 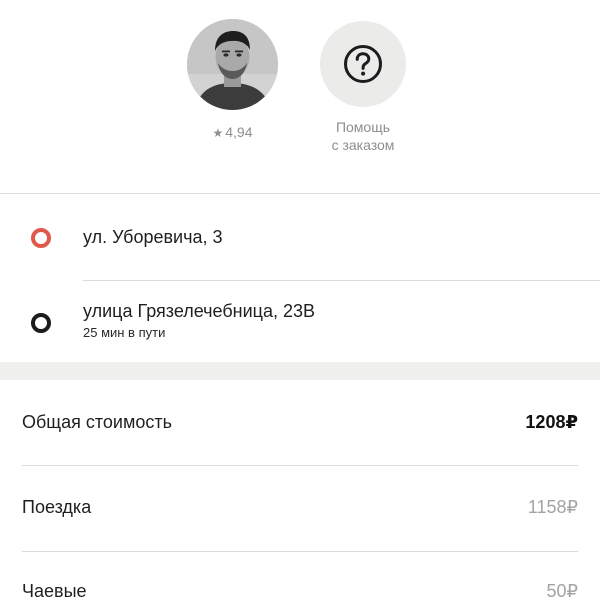 What do you see at coordinates (41, 323) in the screenshot?
I see `destination-point-icon` at bounding box center [41, 323].